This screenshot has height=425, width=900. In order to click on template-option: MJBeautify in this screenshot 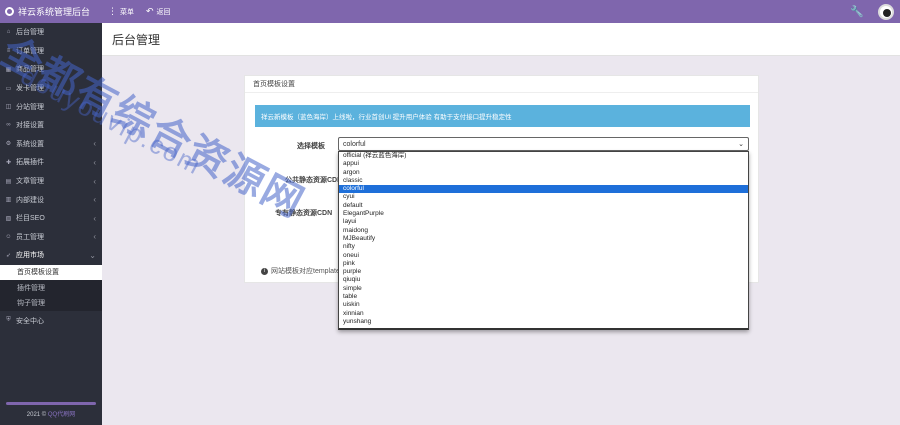, I will do `click(543, 239)`.